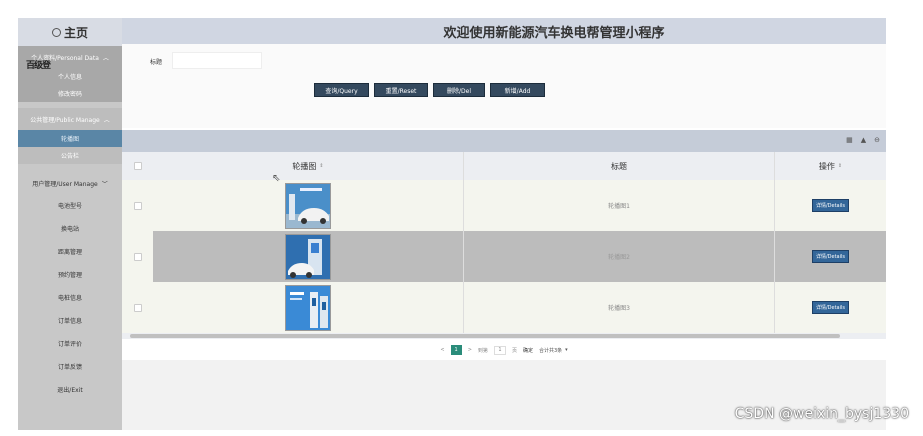 Image resolution: width=923 pixels, height=436 pixels. I want to click on sidebar-item-battery-model: 电池型号, so click(70, 205).